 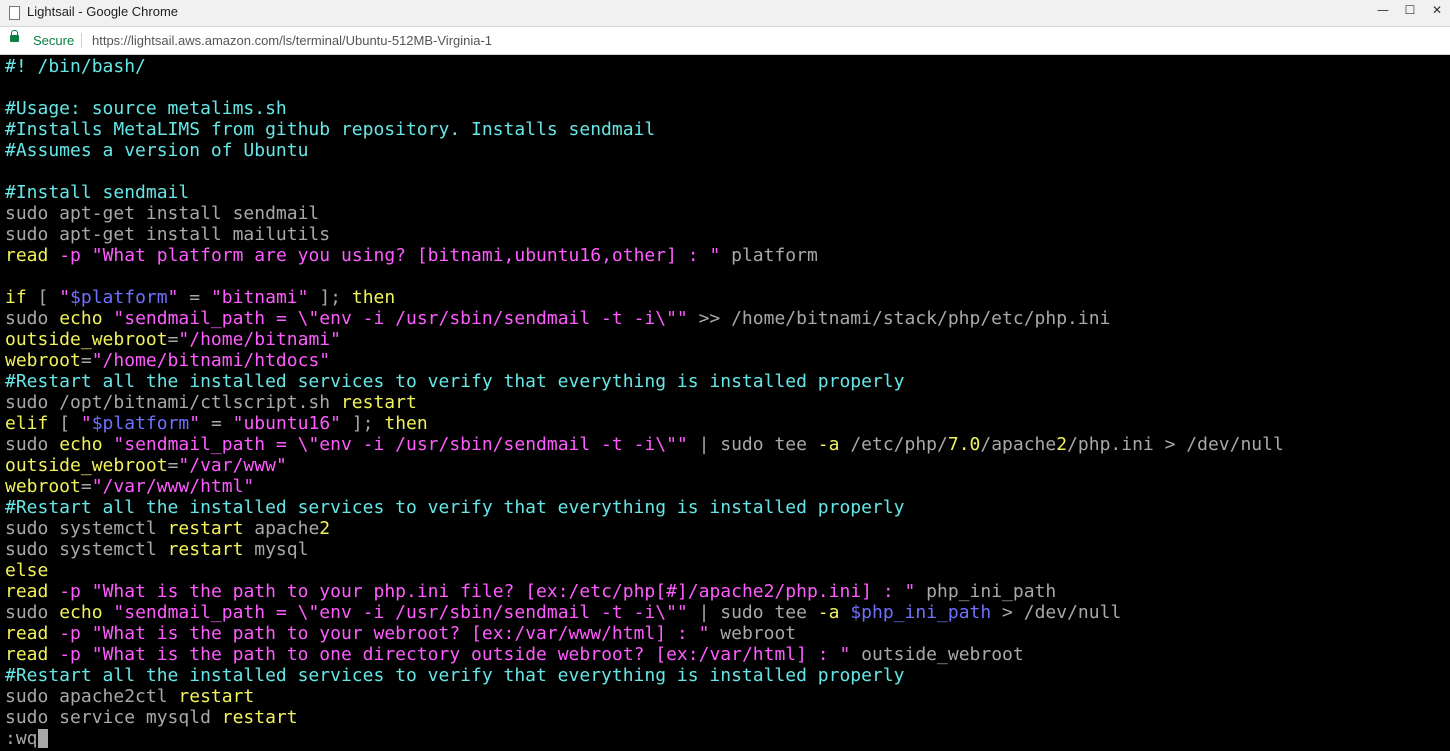 I want to click on terminal-line: sudo apt-get install mailutils, so click(x=167, y=234).